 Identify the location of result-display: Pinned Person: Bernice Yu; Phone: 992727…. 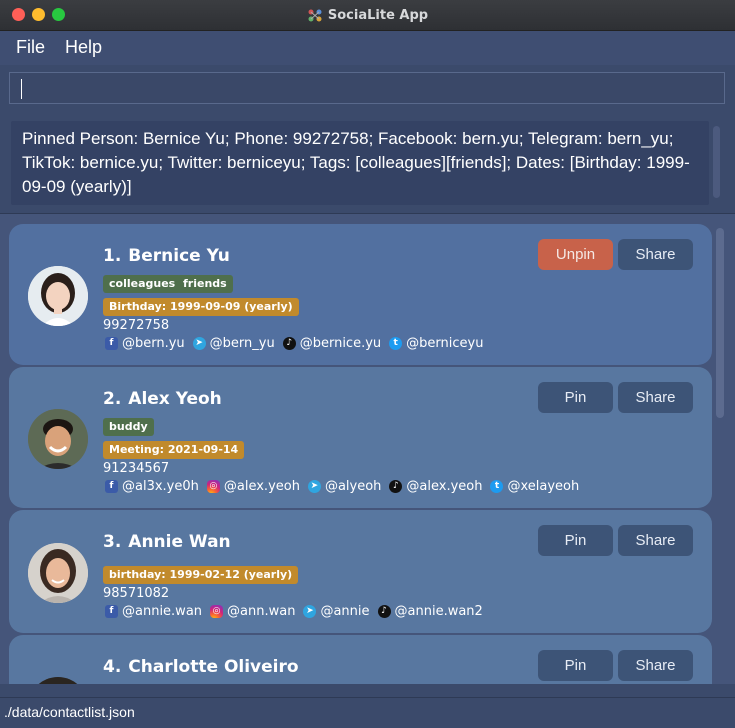
(360, 163).